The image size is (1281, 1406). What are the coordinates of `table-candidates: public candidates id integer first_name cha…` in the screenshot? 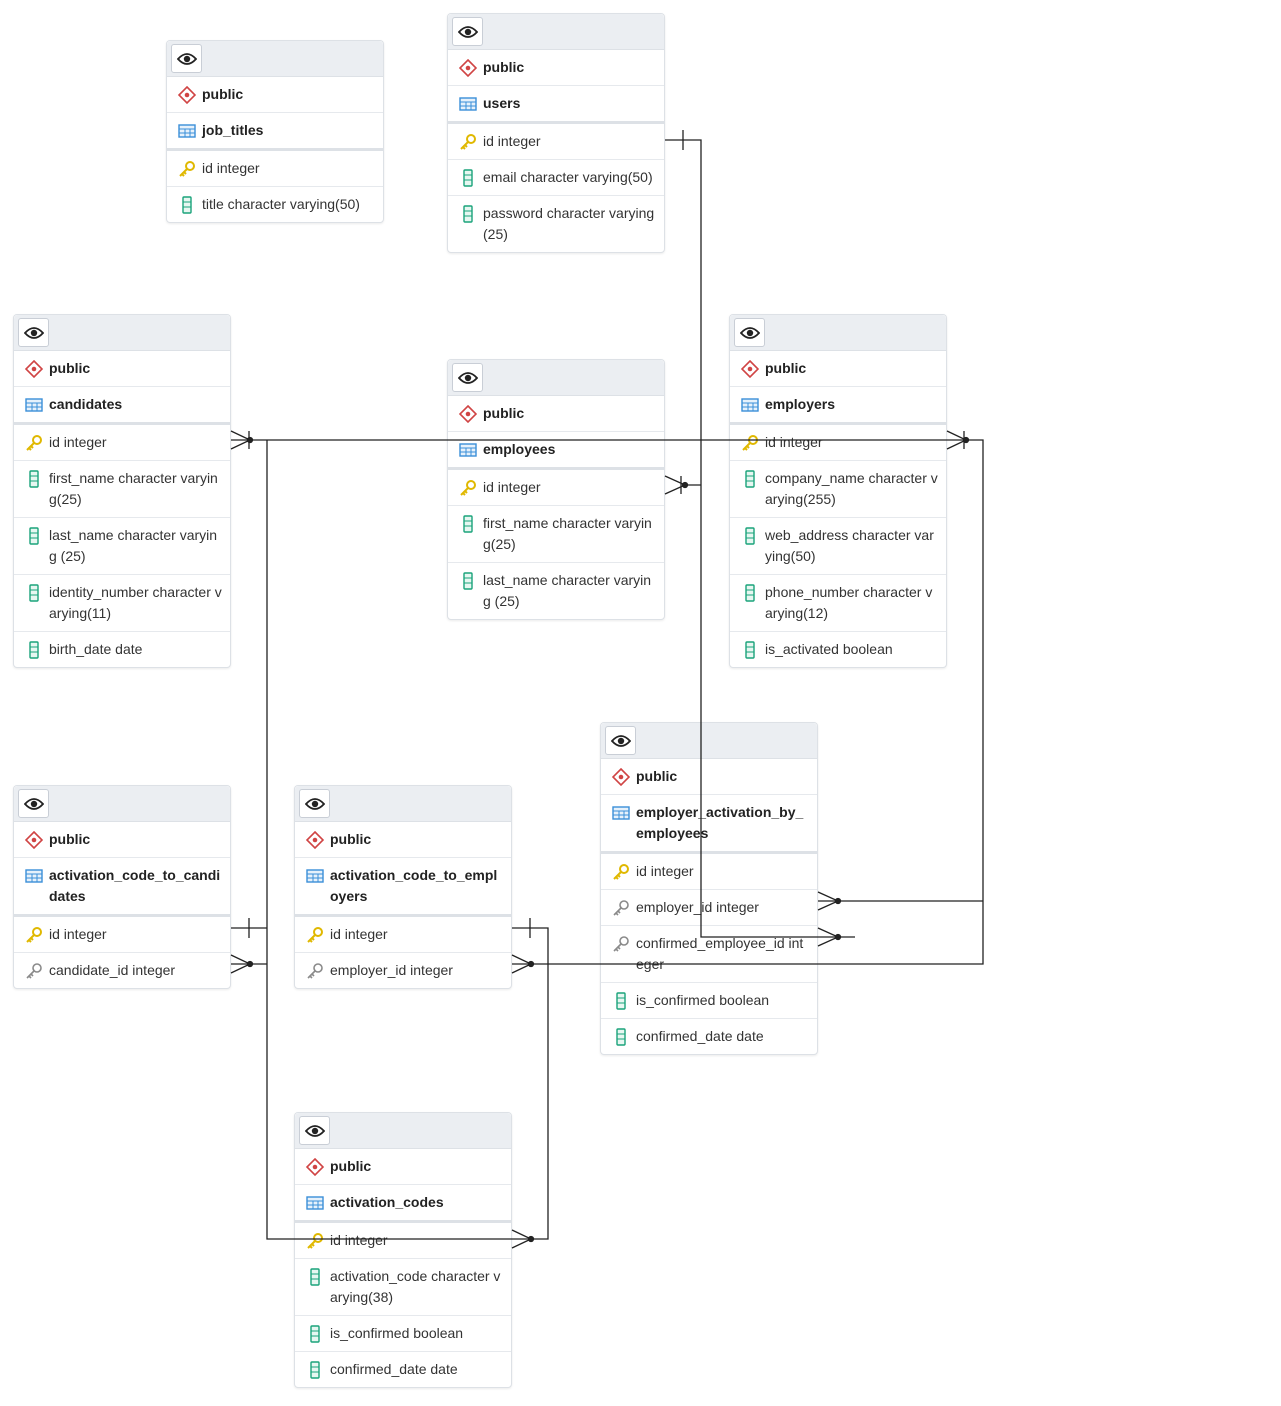 It's located at (122, 491).